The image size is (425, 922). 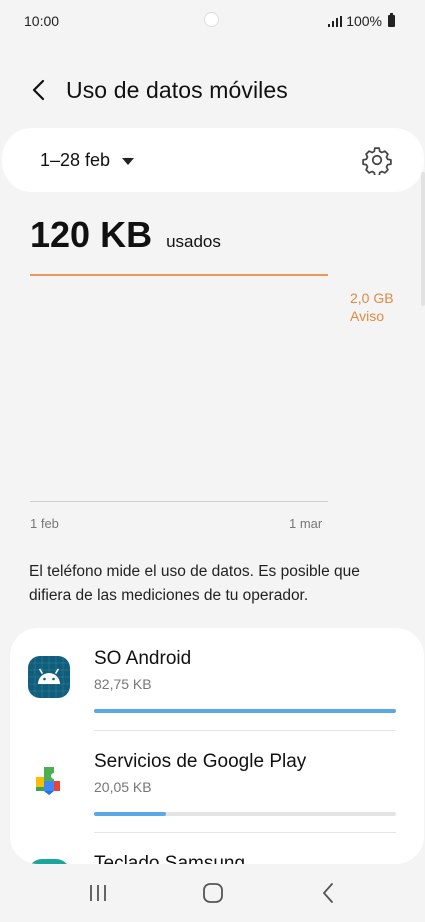 I want to click on list-item-so-android: SO Android 82,75 KB, so click(x=217, y=678).